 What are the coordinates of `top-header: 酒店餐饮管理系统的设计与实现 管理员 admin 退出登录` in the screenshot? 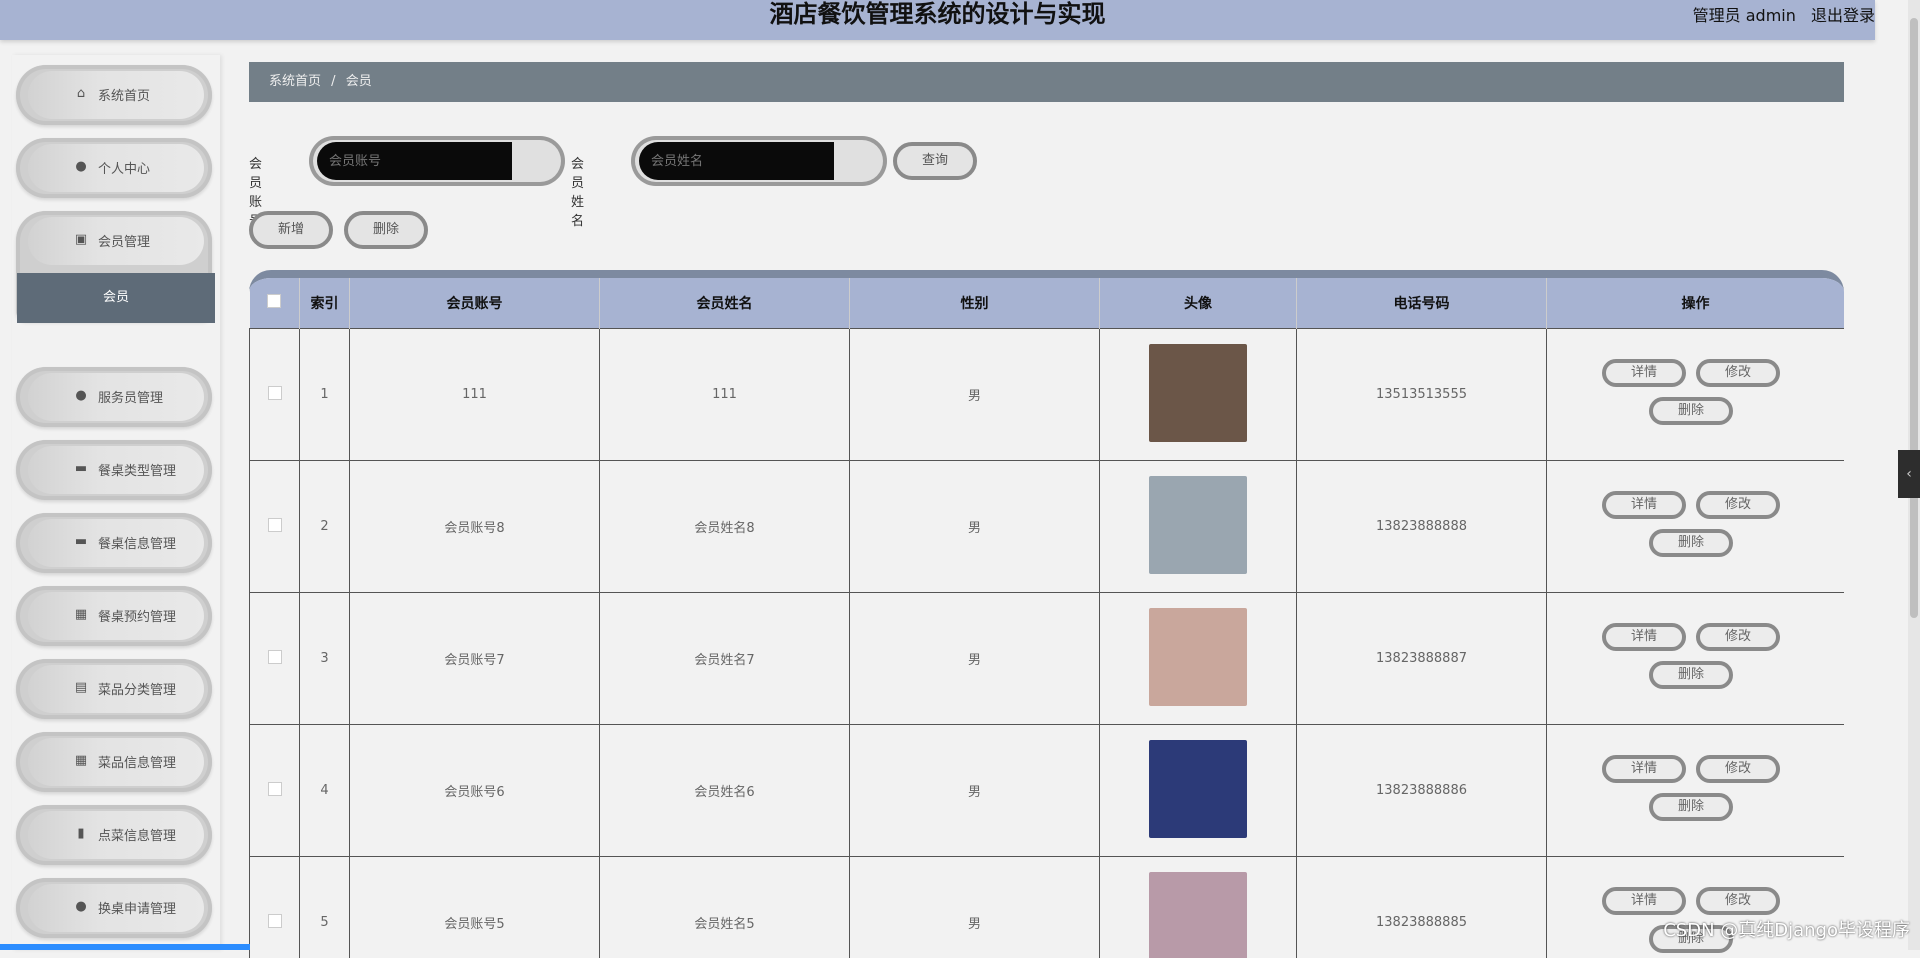 It's located at (937, 20).